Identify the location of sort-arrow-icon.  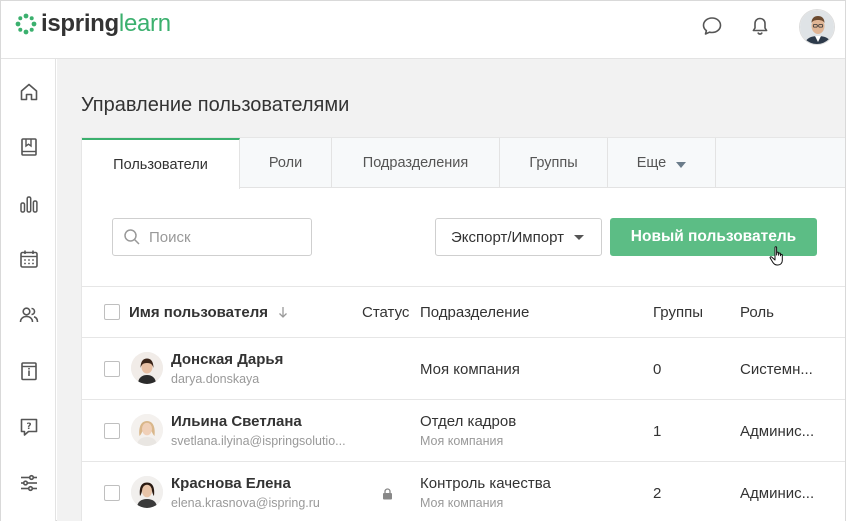
(283, 312).